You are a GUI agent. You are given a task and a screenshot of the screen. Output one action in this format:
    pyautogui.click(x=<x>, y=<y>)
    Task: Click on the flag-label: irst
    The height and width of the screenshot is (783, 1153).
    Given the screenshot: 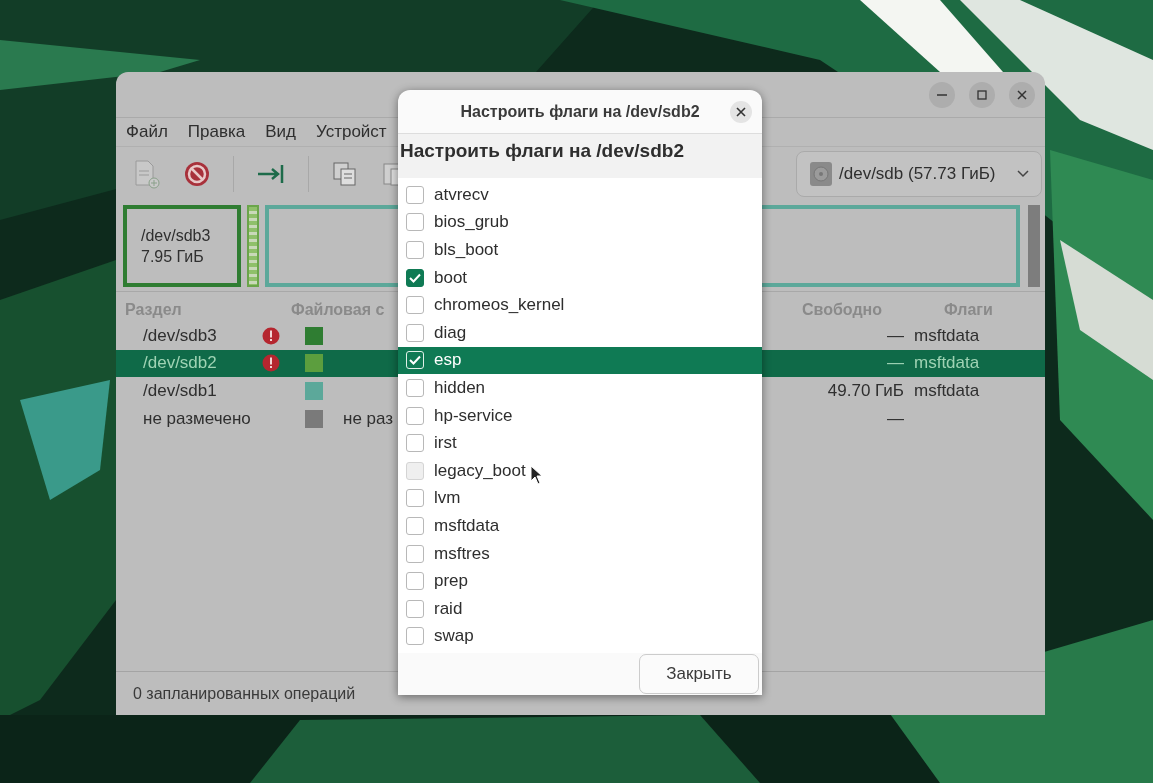 What is the action you would take?
    pyautogui.click(x=445, y=443)
    